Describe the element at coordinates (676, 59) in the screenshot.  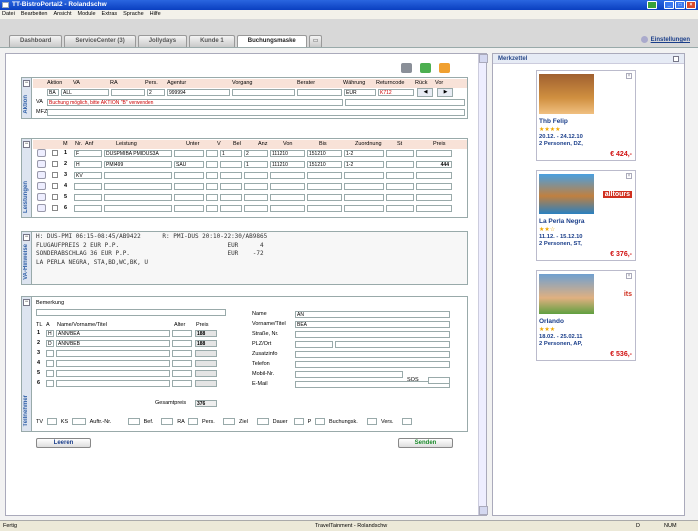
I see `merkzettel-collapse-button` at that location.